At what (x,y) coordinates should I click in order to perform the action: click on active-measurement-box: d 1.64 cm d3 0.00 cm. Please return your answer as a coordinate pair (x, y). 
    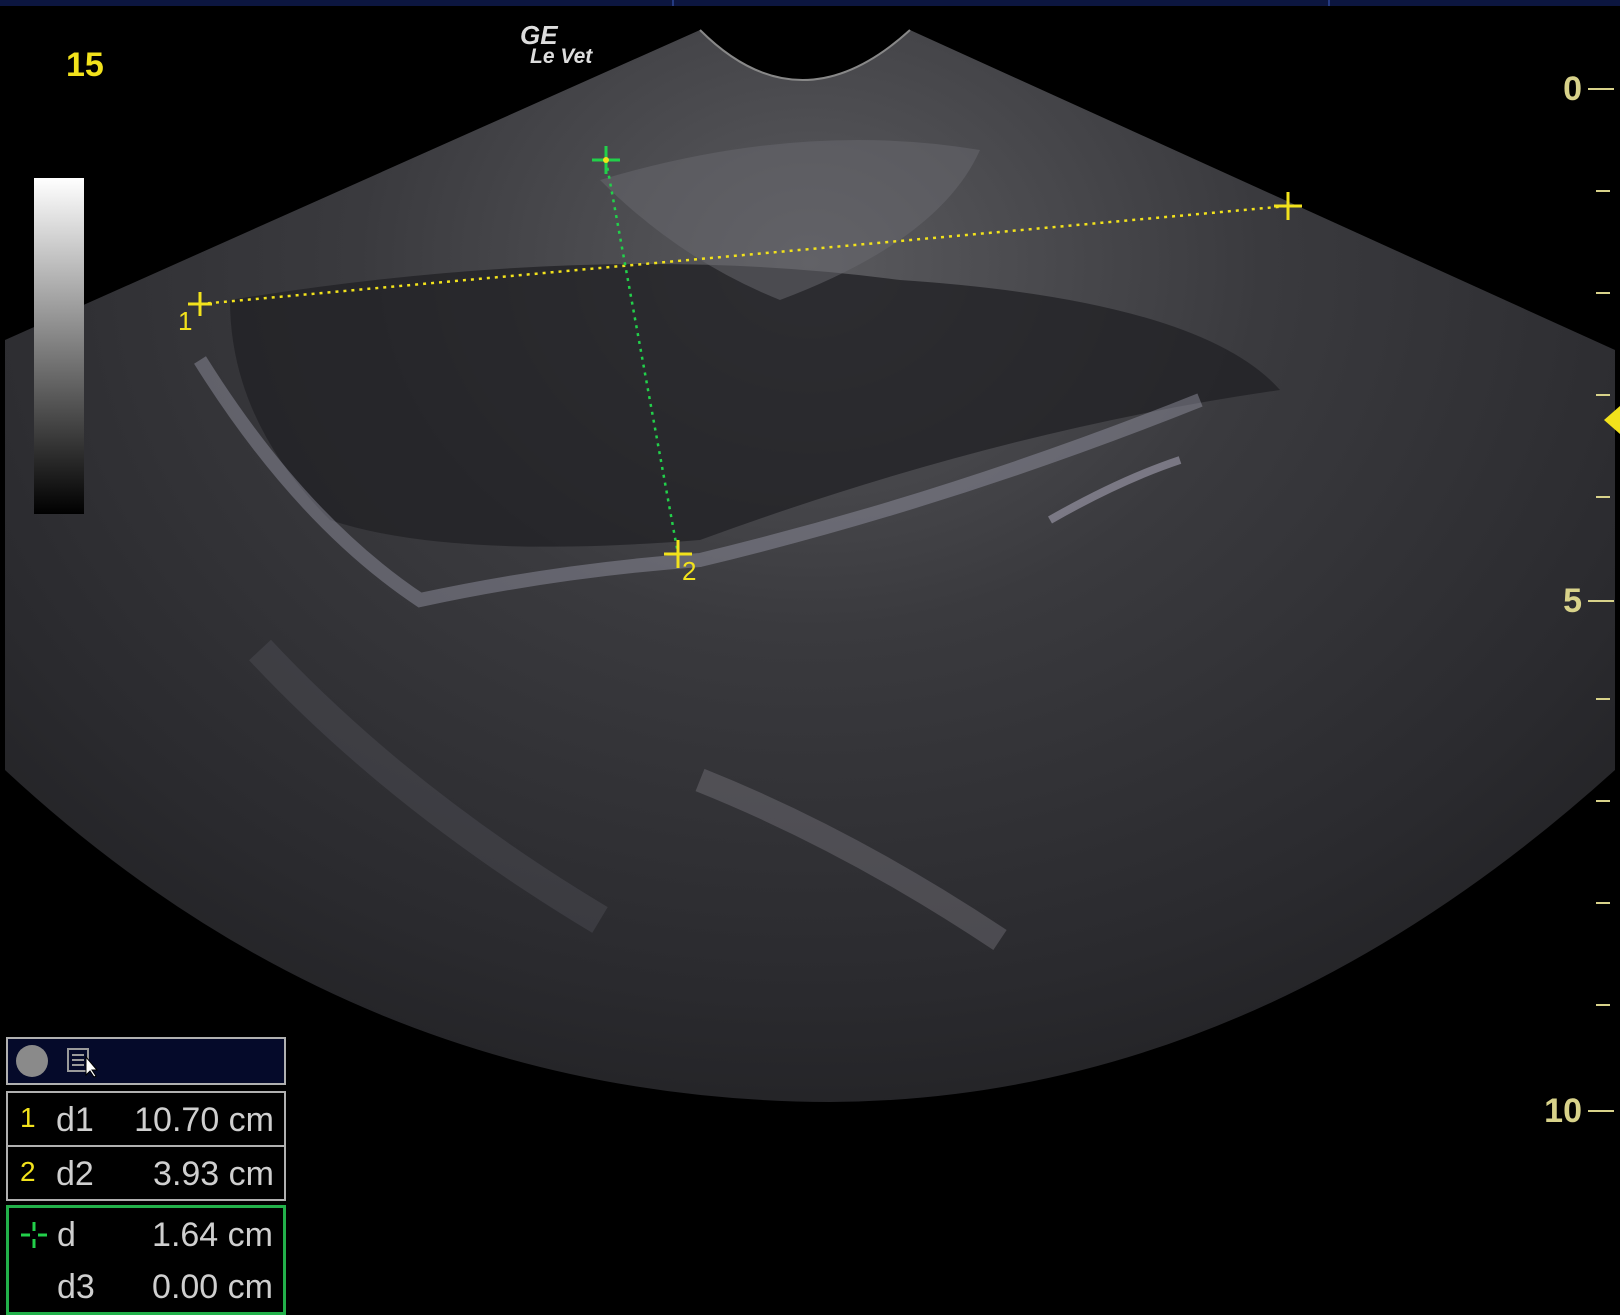
    Looking at the image, I should click on (146, 1260).